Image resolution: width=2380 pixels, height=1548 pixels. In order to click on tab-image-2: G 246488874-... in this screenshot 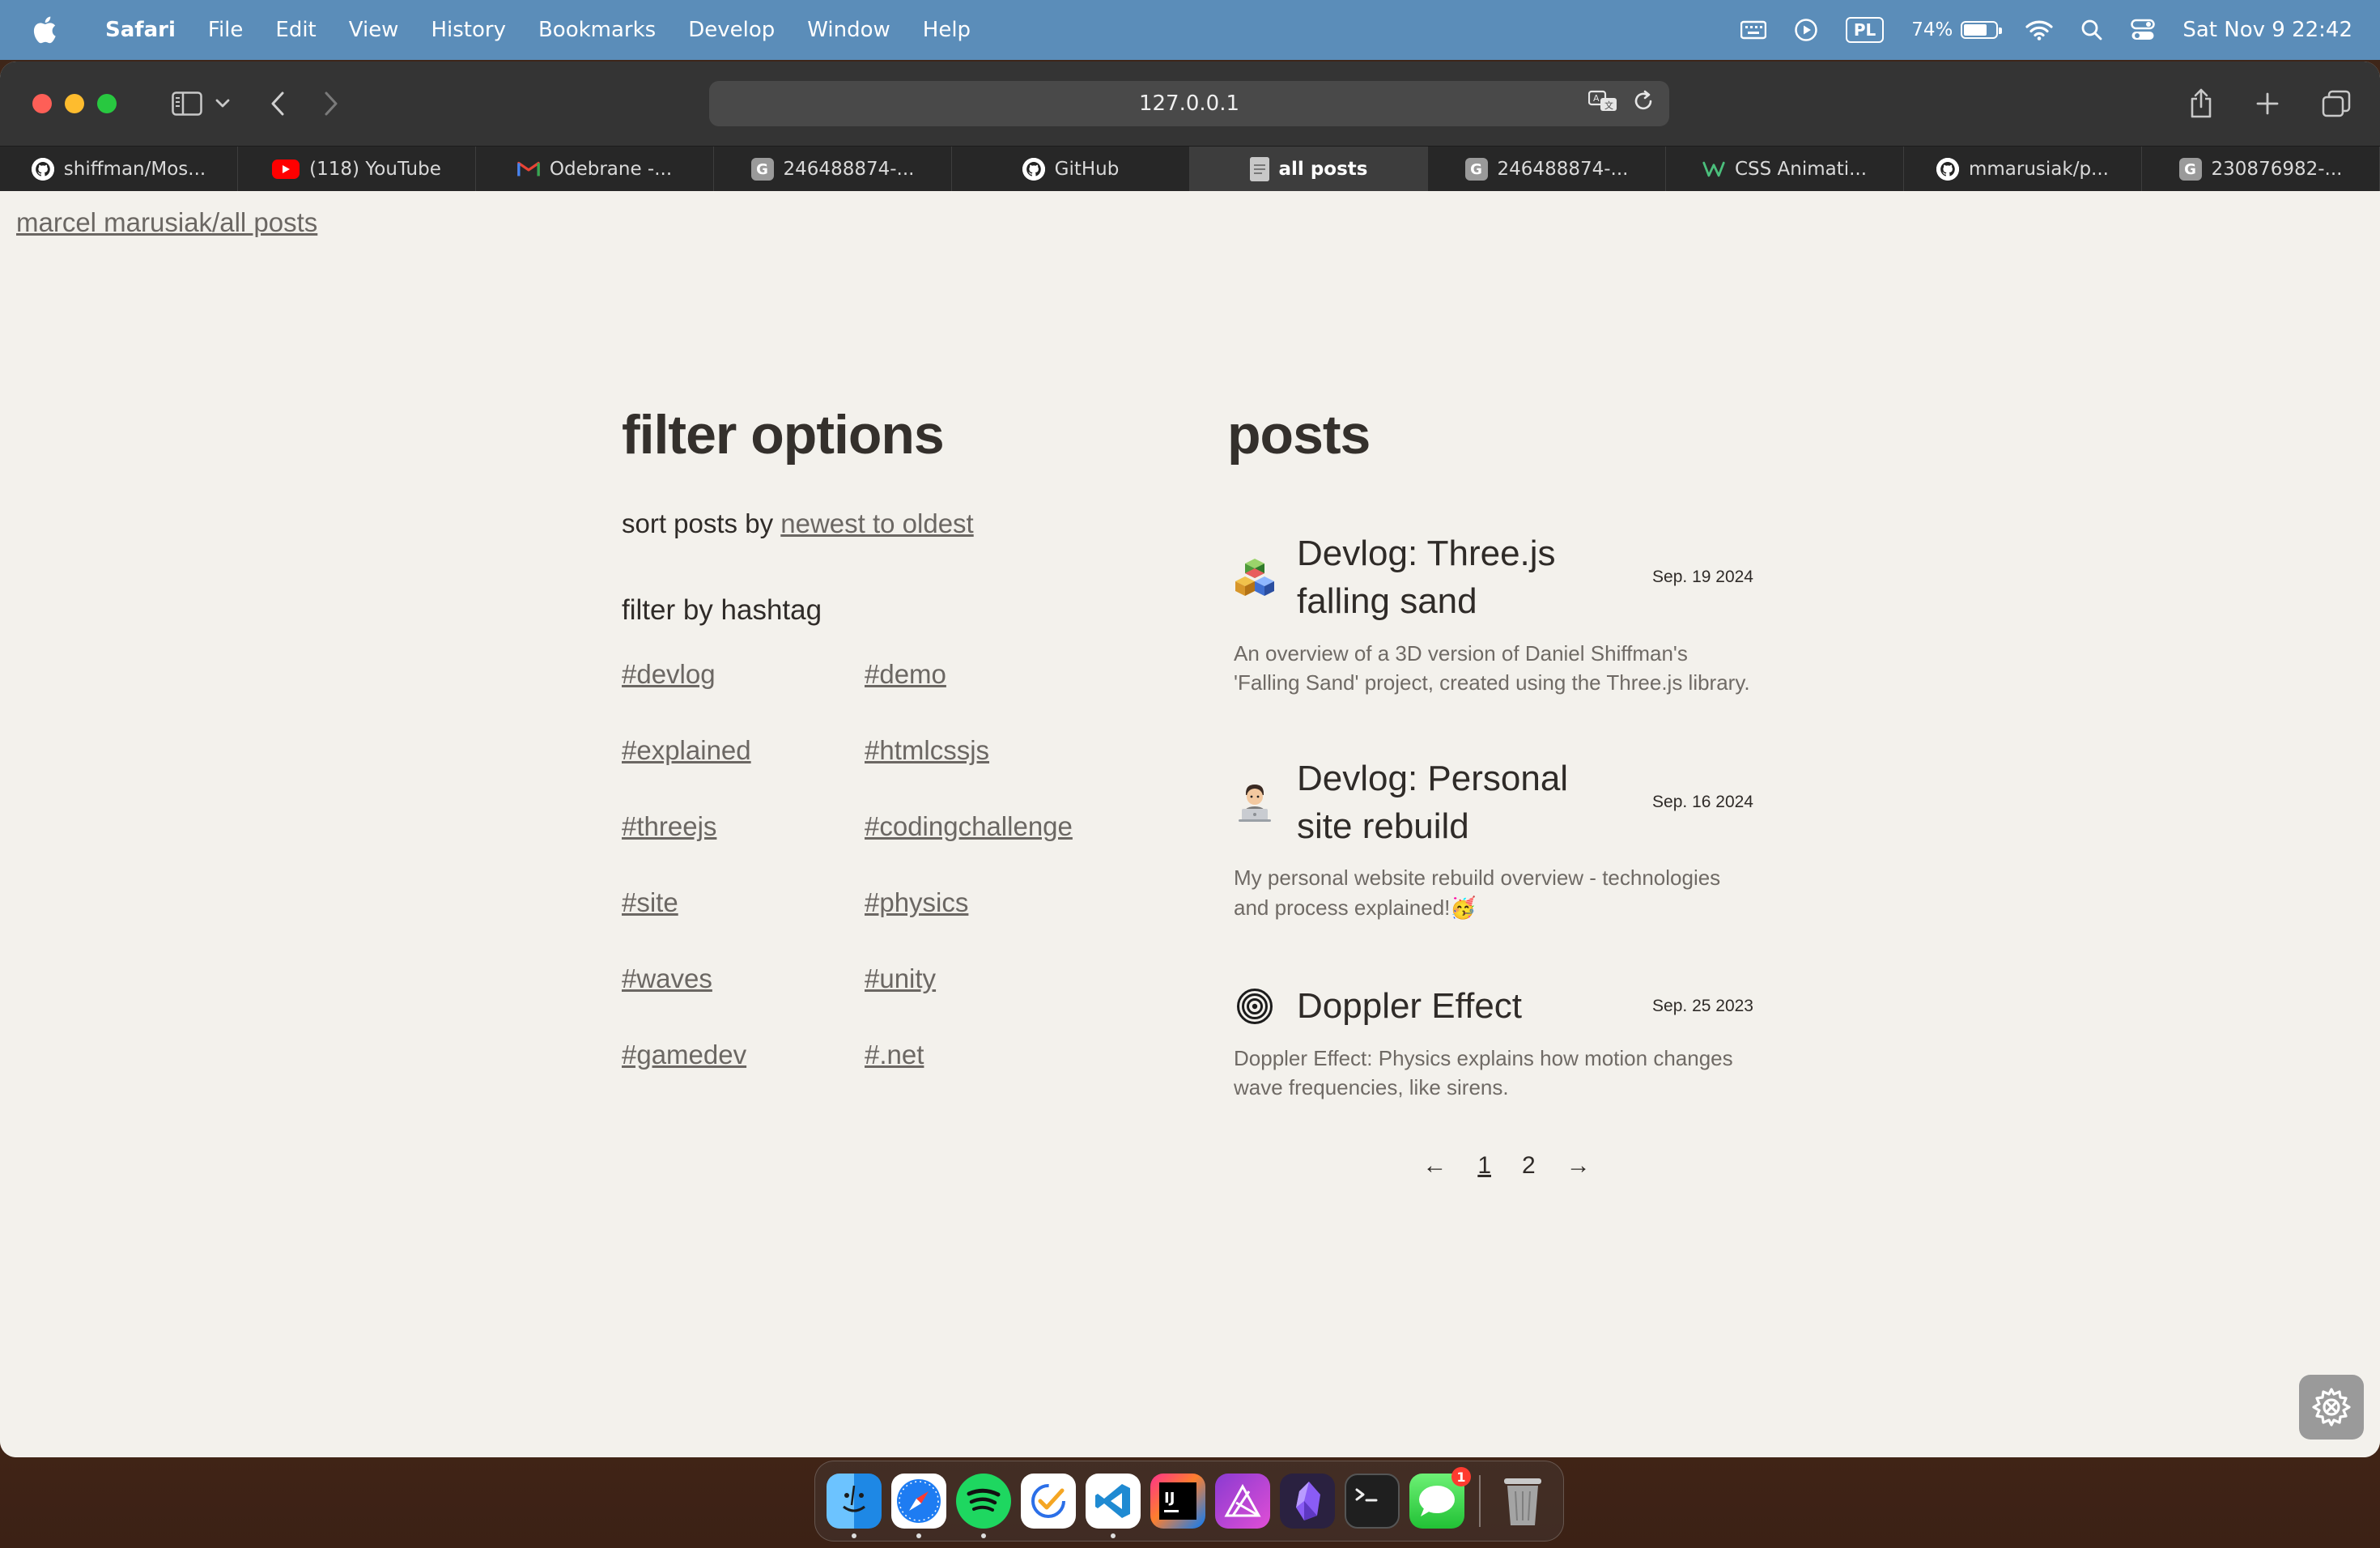, I will do `click(1547, 169)`.